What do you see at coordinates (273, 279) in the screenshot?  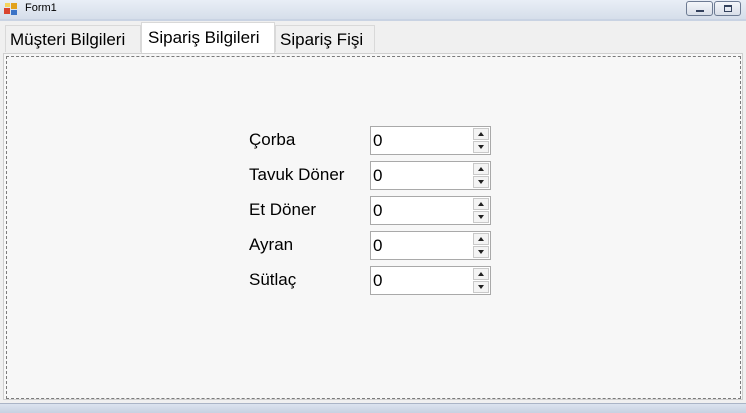 I see `label-sutlac: Sütlaç` at bounding box center [273, 279].